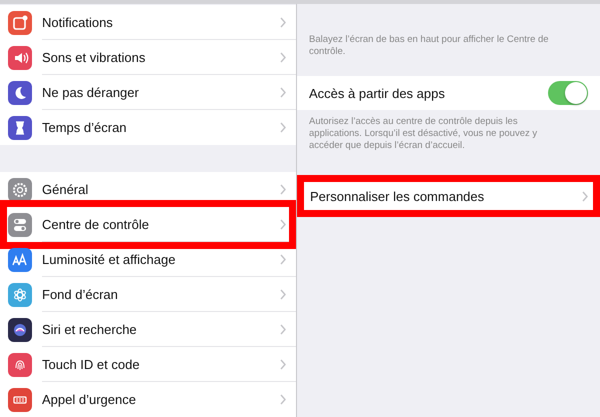  I want to click on settings-item: Notifications, so click(148, 22).